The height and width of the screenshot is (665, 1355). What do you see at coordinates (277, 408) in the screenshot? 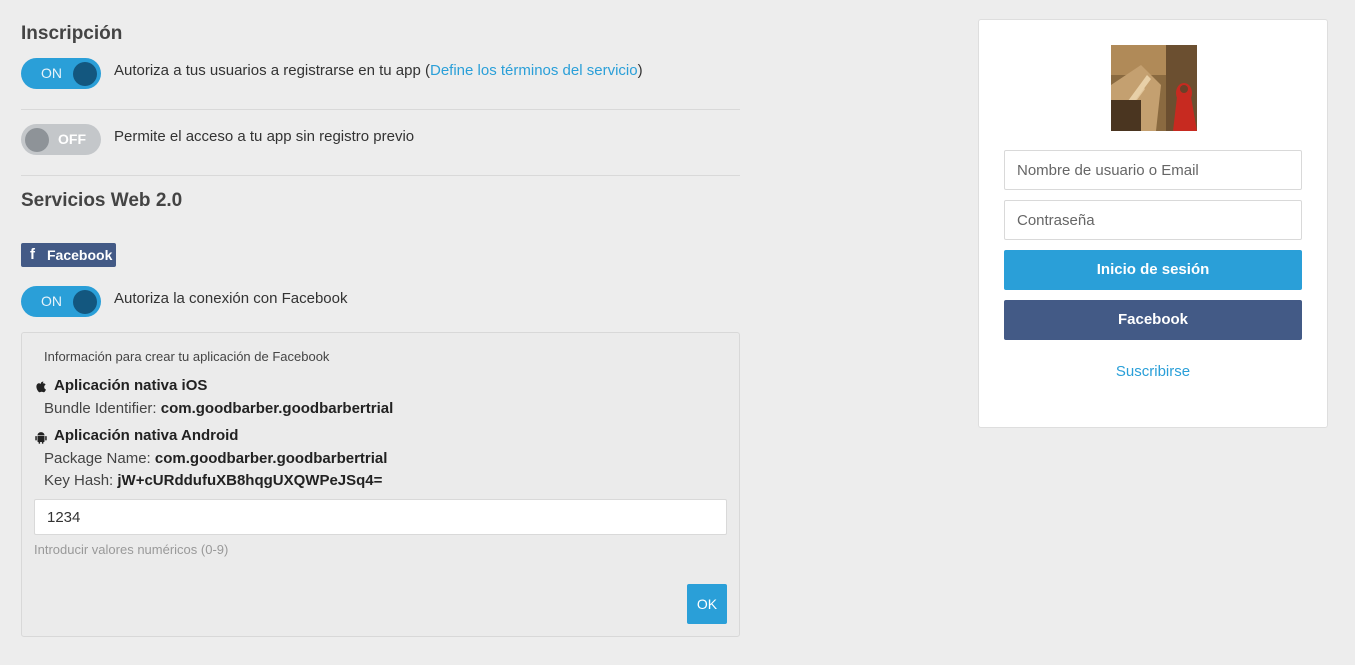
I see `bundle-value: com.goodbarber.goodbarbertrial` at bounding box center [277, 408].